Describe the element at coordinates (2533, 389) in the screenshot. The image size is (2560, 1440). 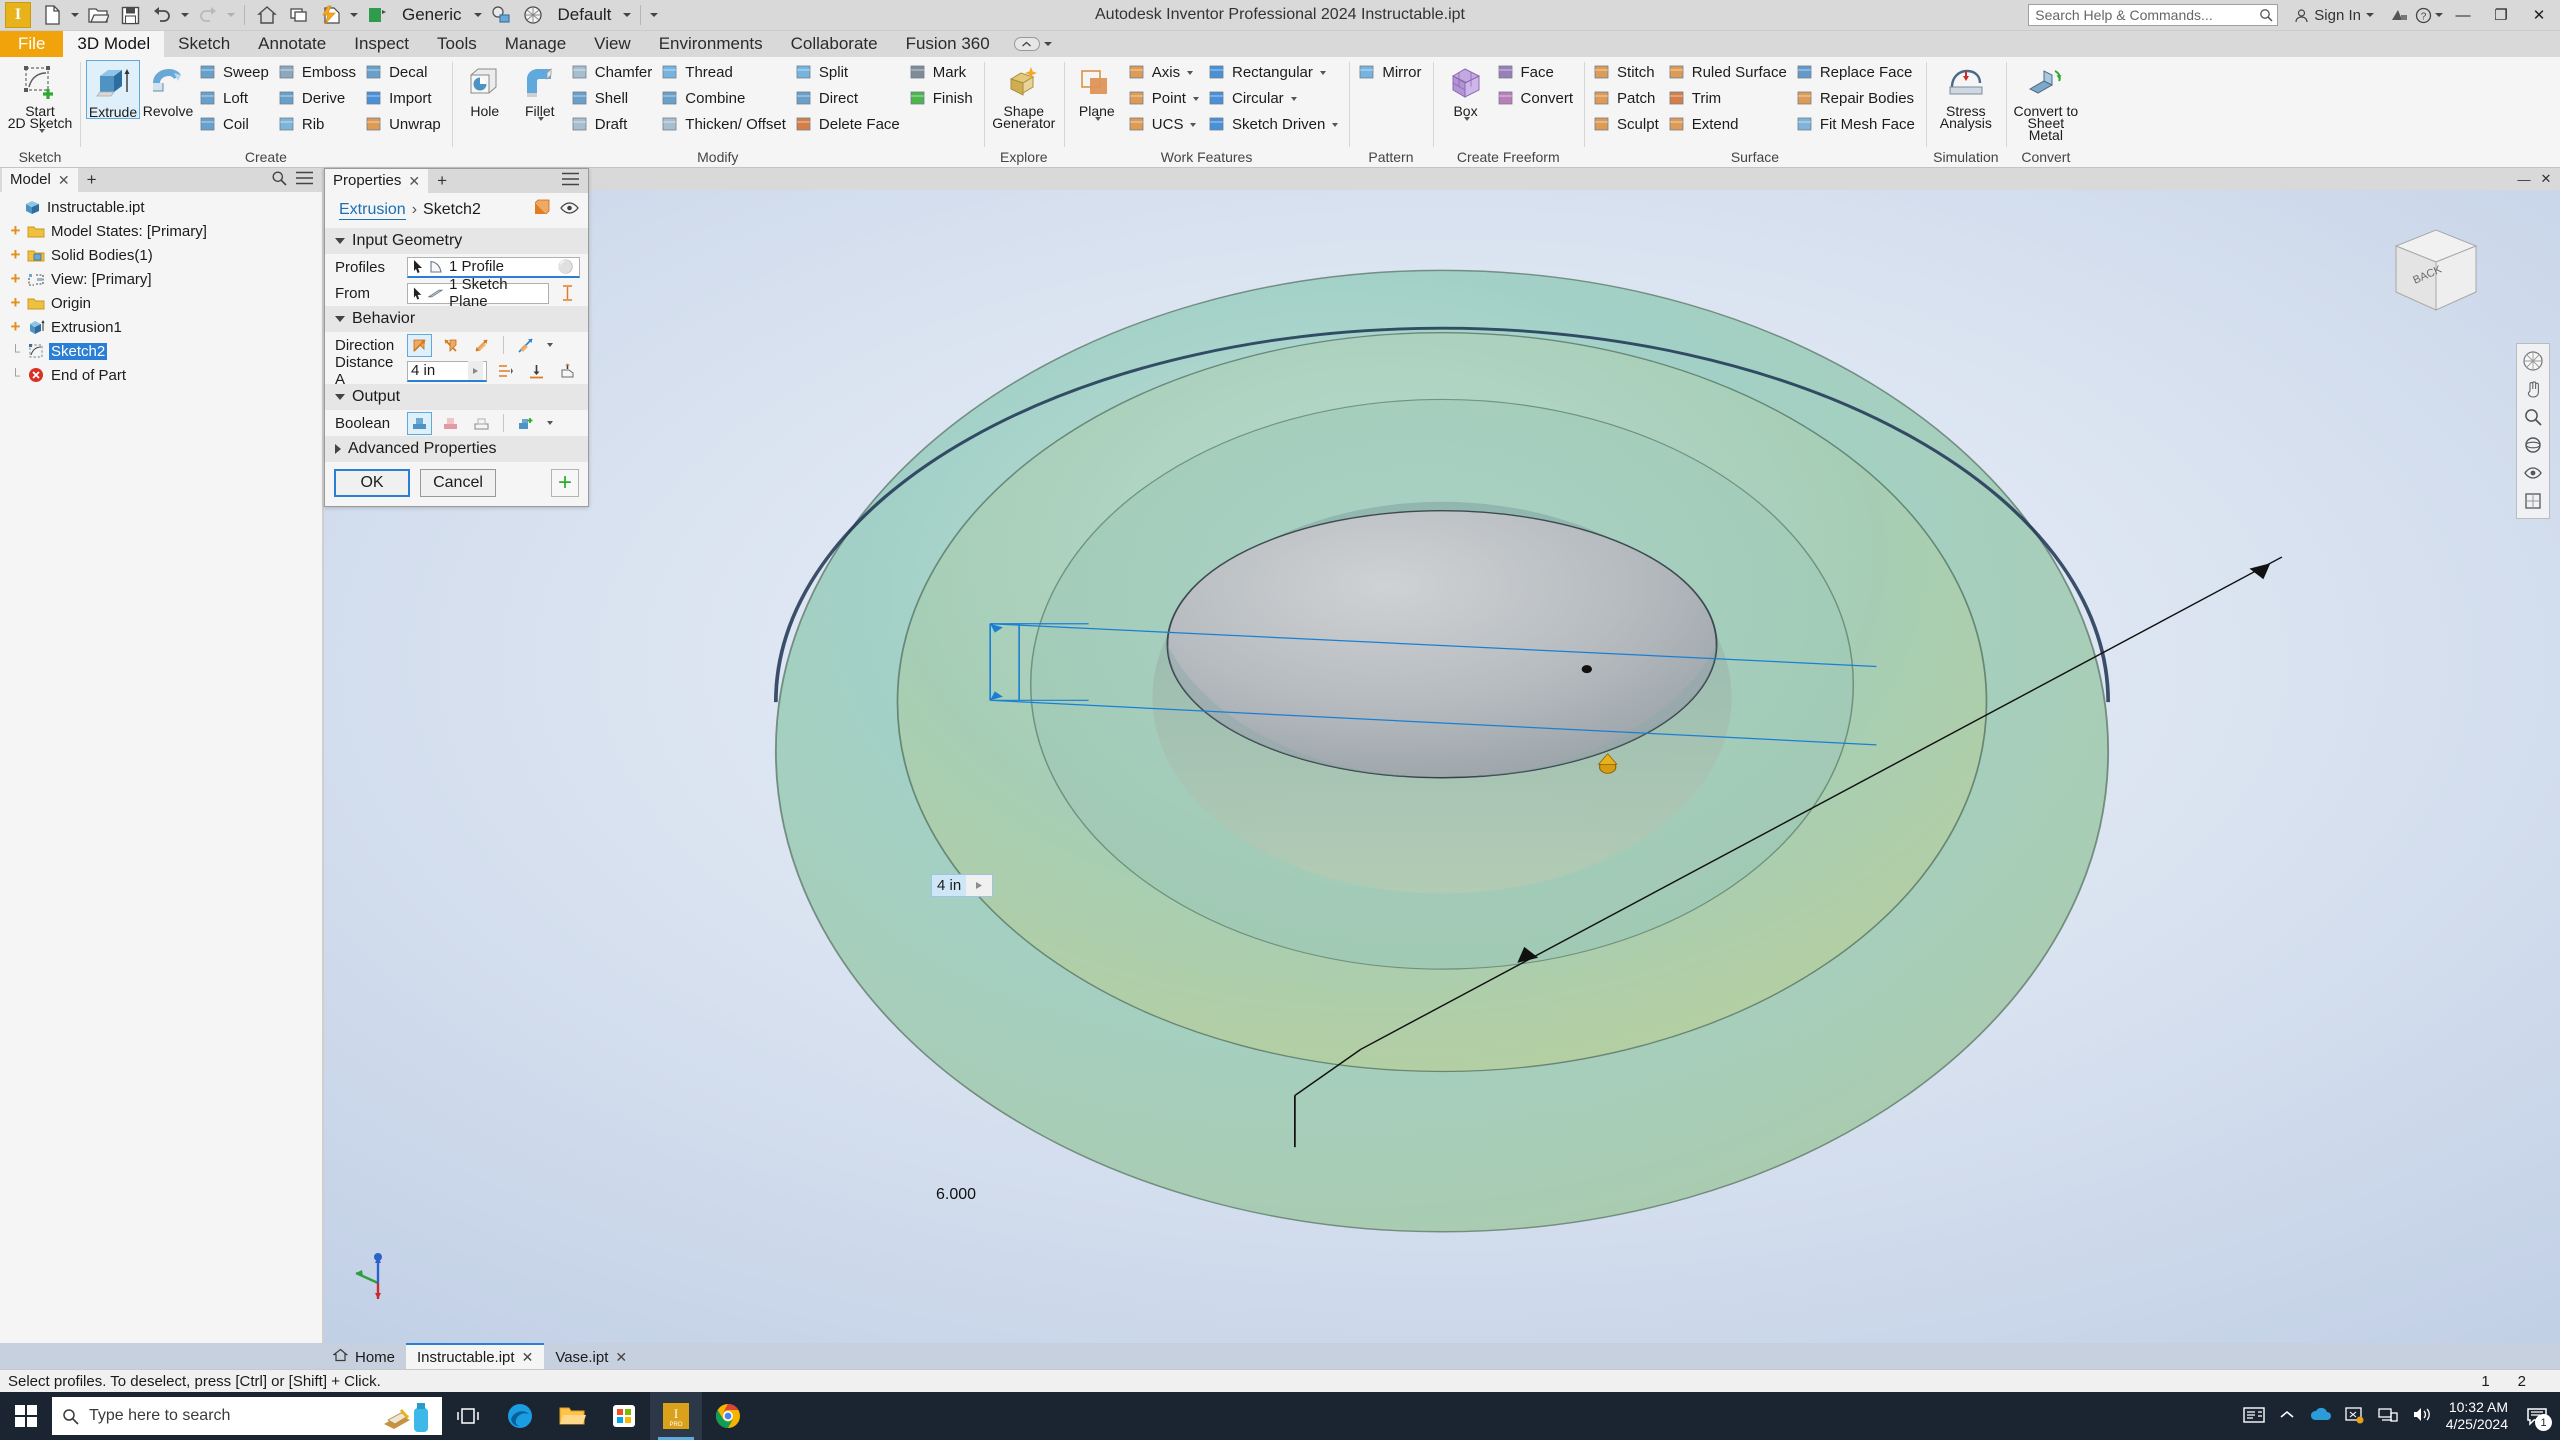
I see `pan-icon` at that location.